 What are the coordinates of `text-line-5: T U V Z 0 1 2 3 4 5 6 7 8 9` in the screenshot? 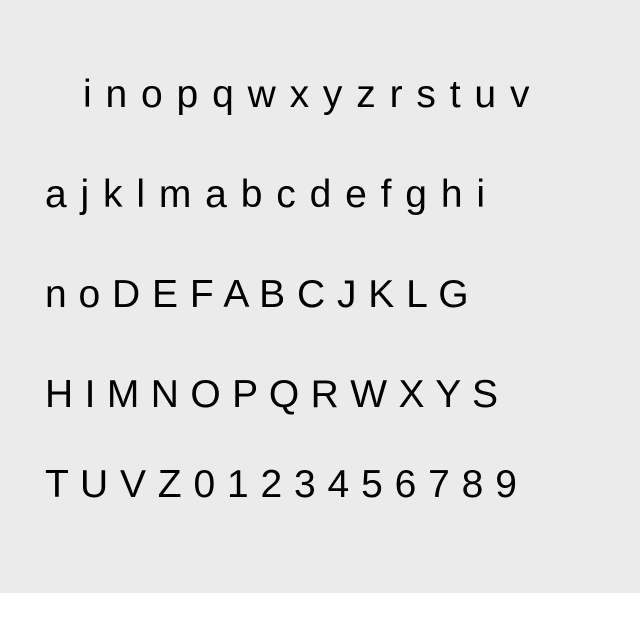 It's located at (281, 484).